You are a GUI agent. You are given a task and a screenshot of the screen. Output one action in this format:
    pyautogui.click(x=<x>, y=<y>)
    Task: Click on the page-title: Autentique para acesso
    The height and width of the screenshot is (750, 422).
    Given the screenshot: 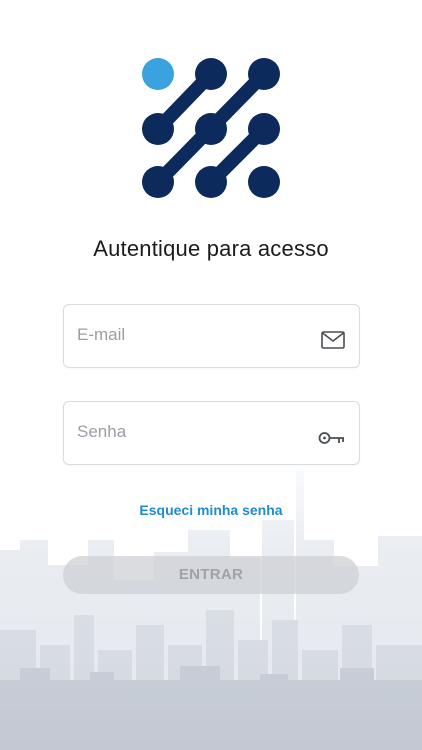 What is the action you would take?
    pyautogui.click(x=211, y=248)
    